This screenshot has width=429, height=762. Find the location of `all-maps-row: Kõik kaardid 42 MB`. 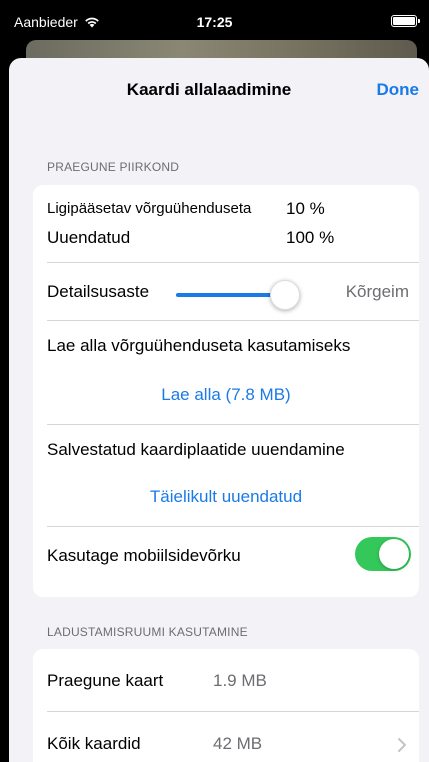

all-maps-row: Kõik kaardid 42 MB is located at coordinates (226, 736).